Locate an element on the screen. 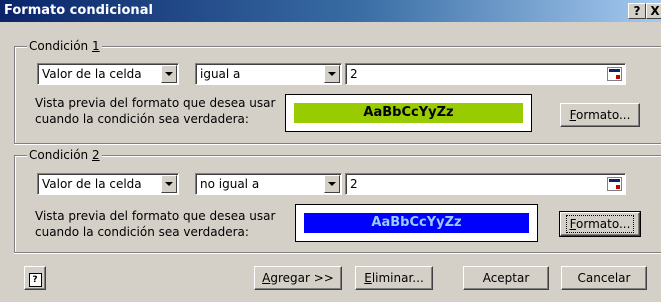 The width and height of the screenshot is (661, 302). condition-1-preview: AaBbCcYyZz is located at coordinates (408, 113).